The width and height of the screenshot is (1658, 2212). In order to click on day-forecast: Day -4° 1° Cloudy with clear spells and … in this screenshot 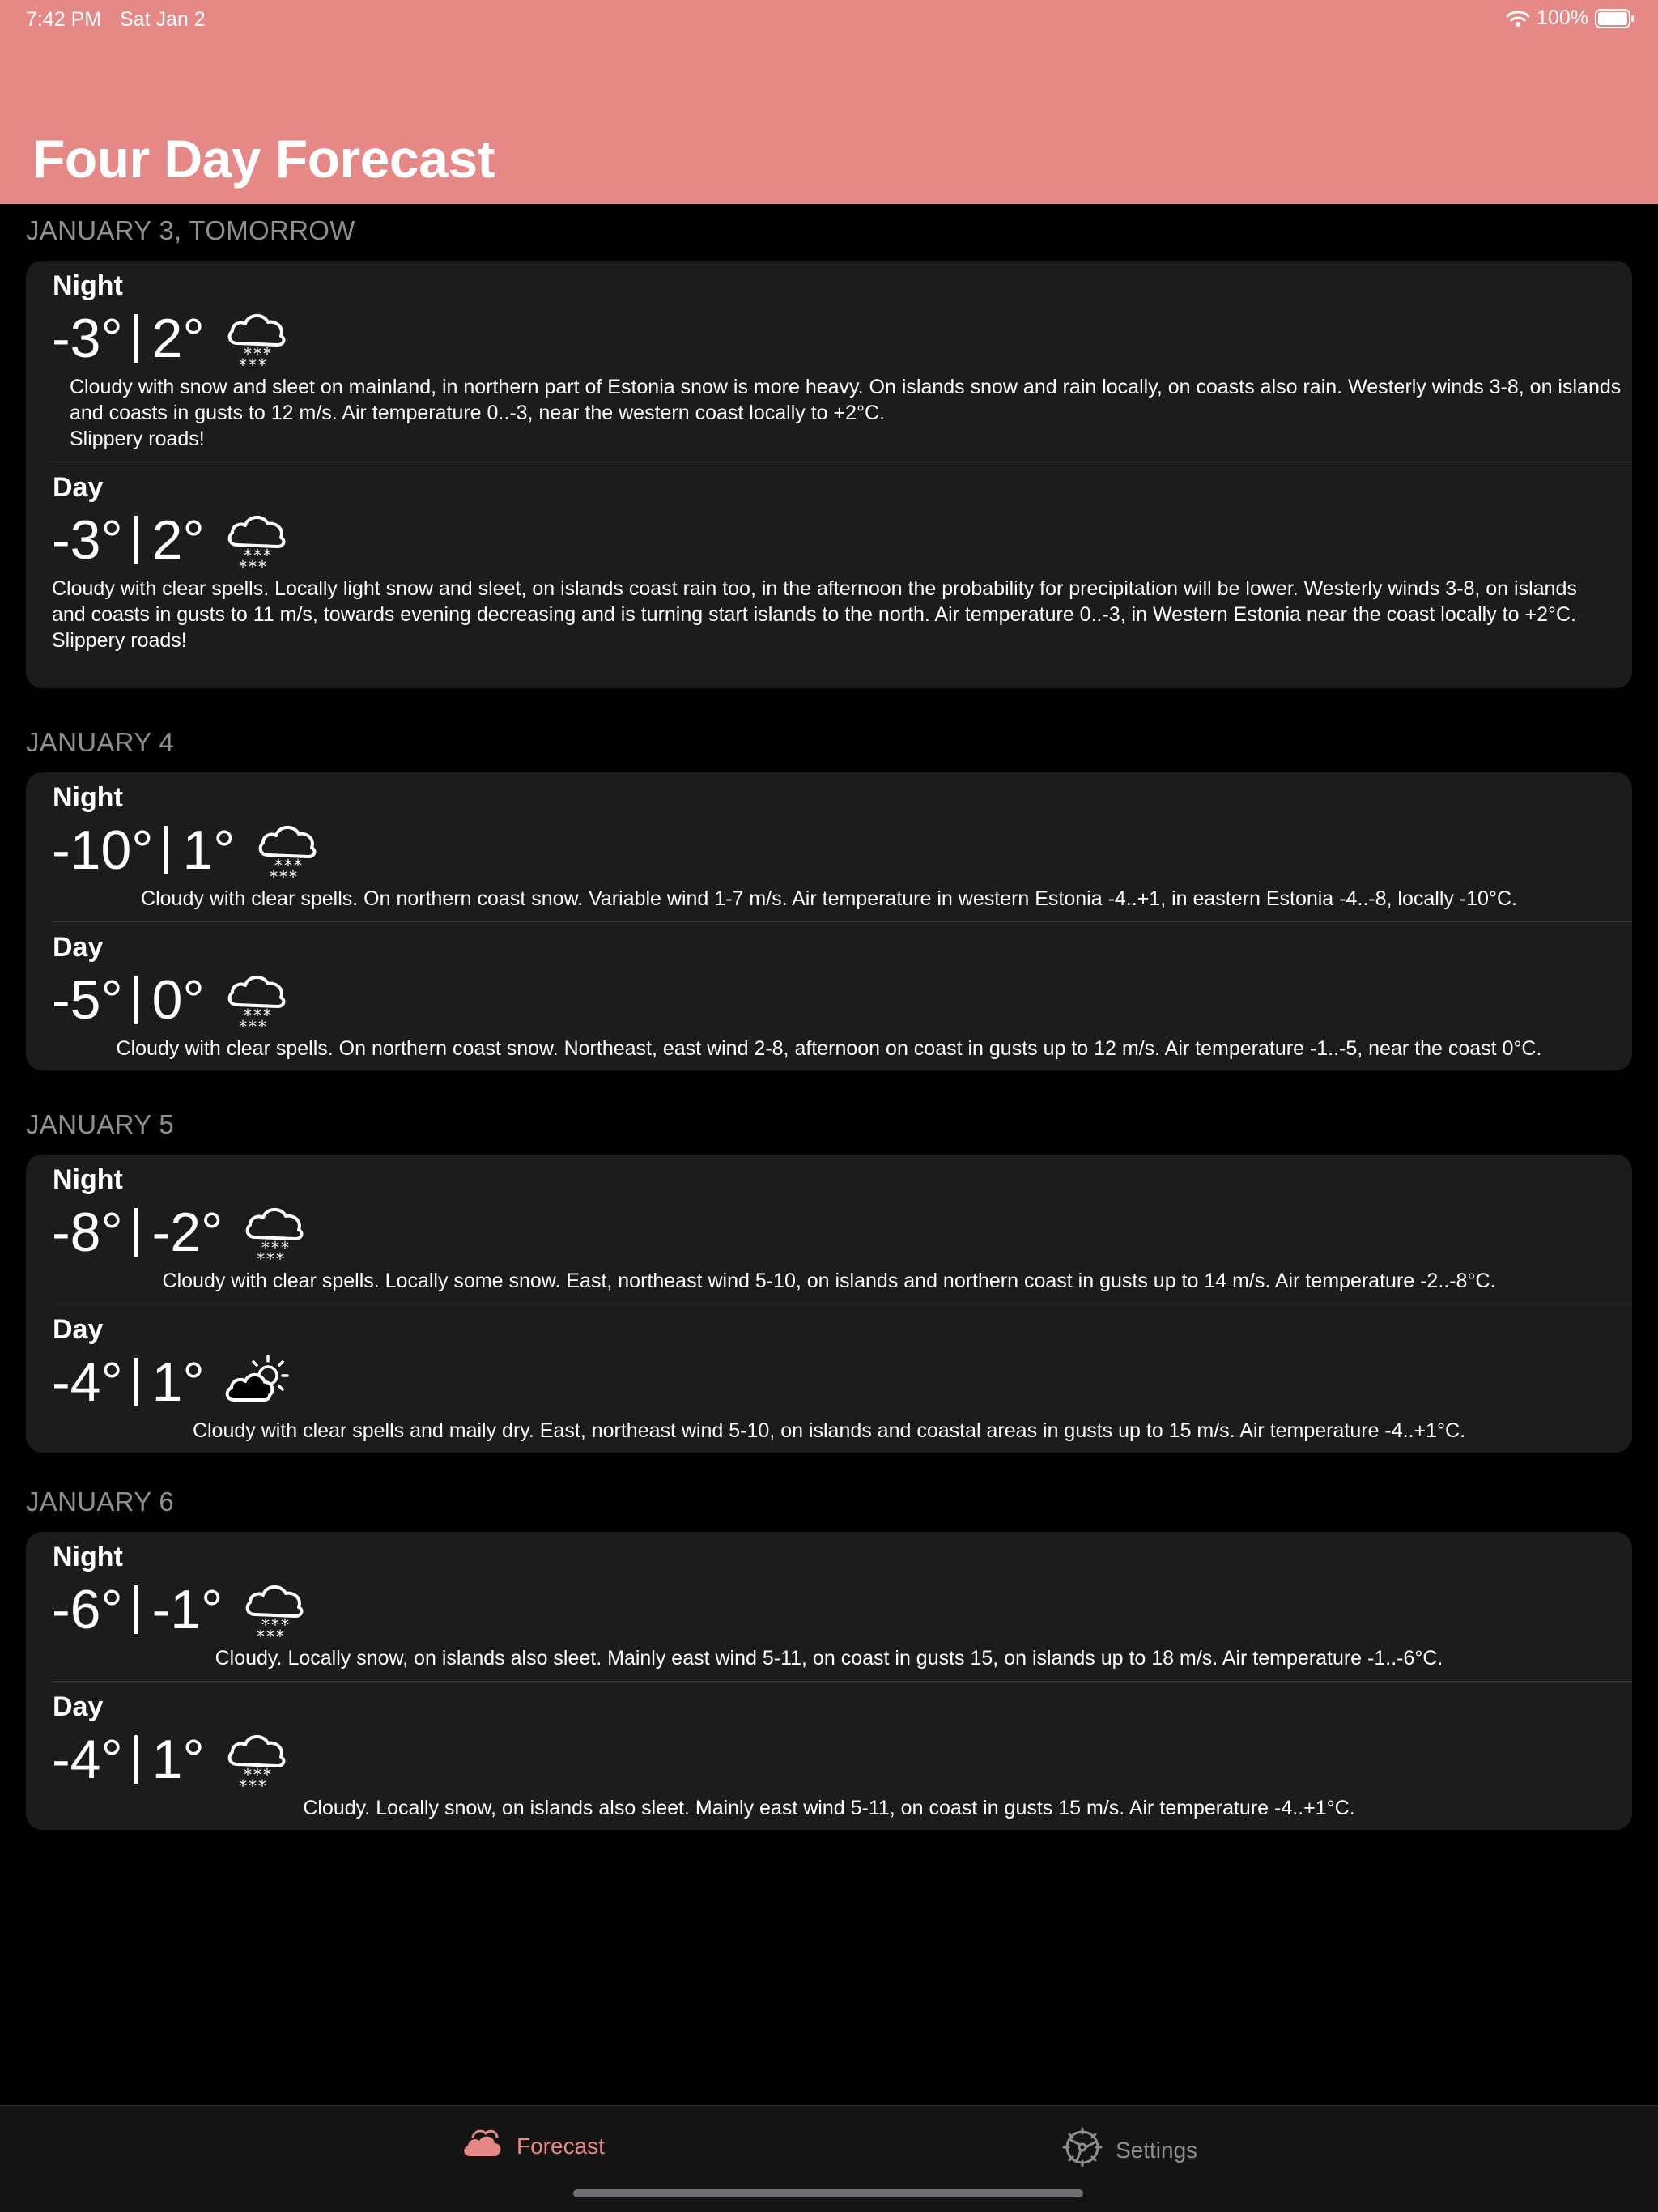, I will do `click(829, 1379)`.